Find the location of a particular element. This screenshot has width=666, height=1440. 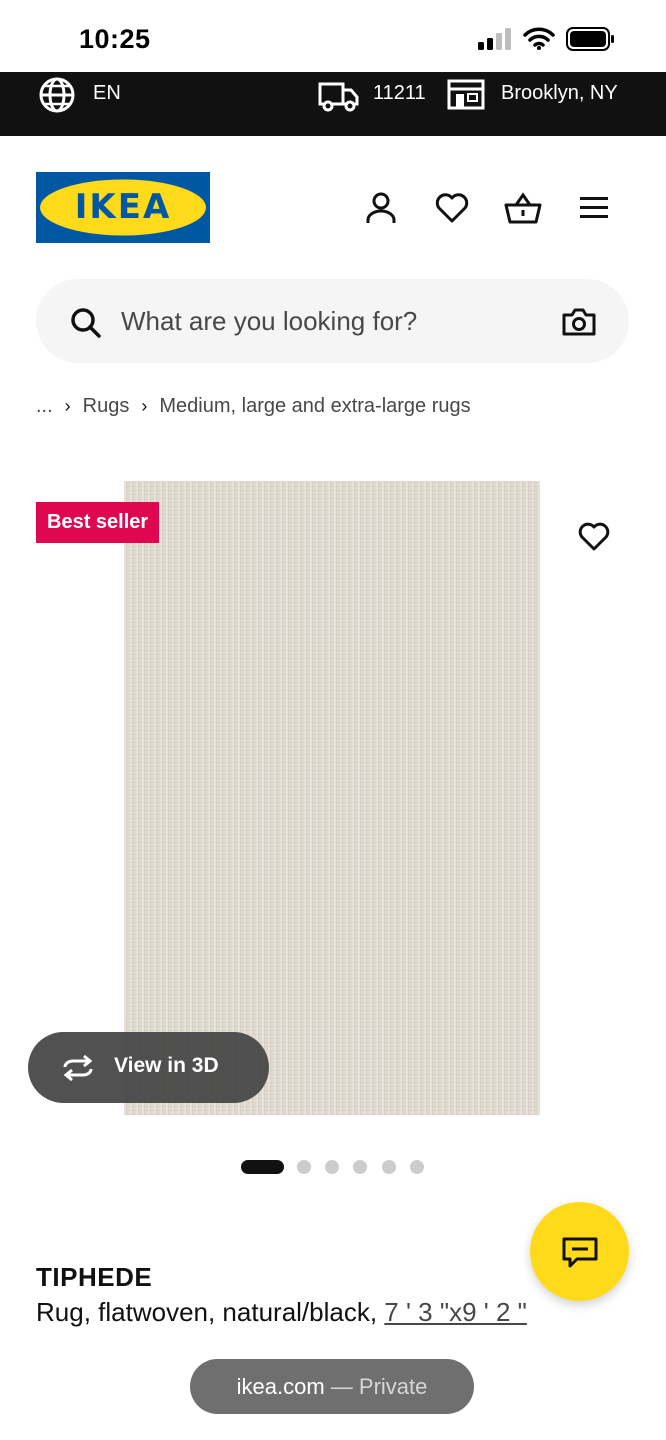

logo-text: IKEA is located at coordinates (123, 207).